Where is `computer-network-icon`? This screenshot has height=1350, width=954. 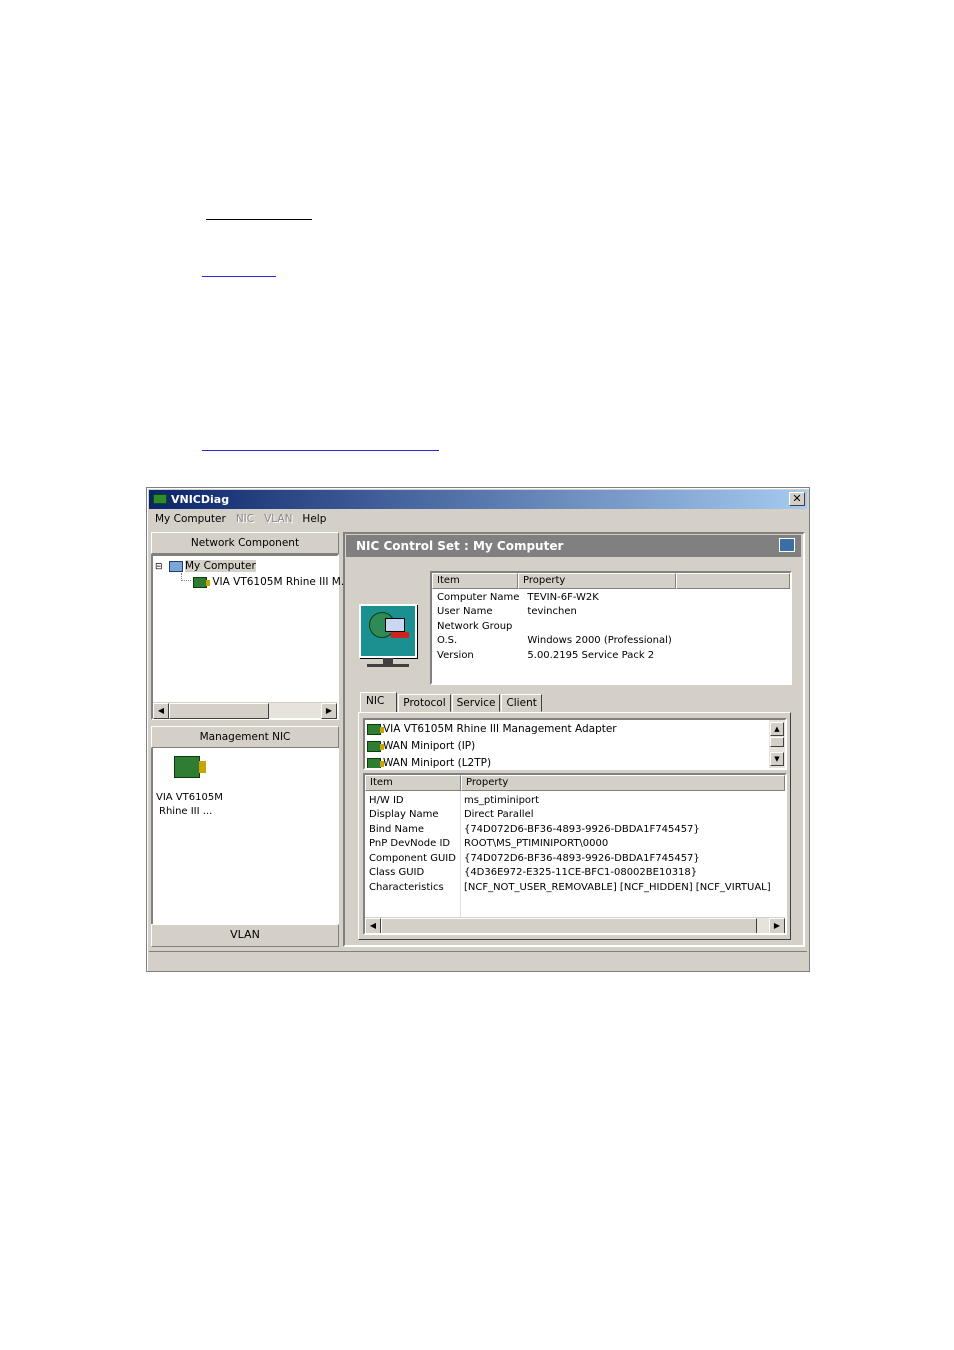
computer-network-icon is located at coordinates (388, 631).